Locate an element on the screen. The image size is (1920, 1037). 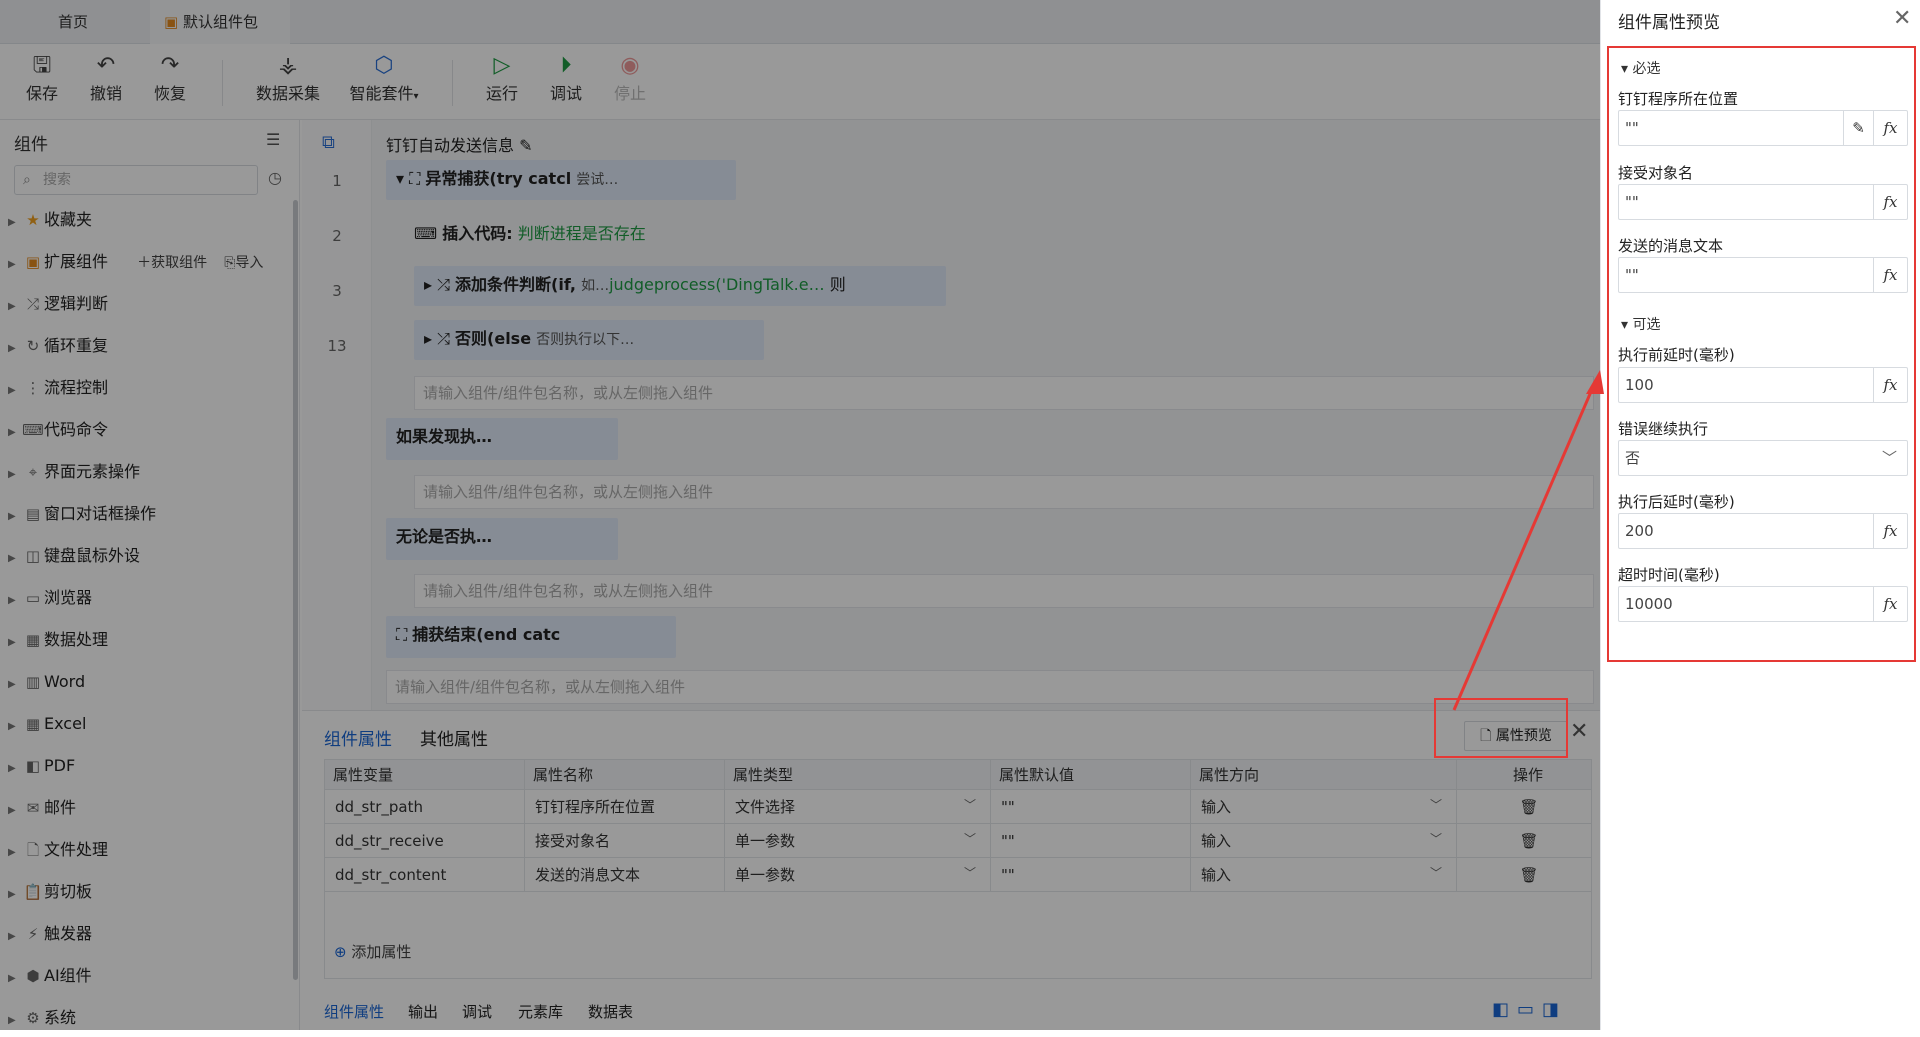
bottom-tab-output: 输出 is located at coordinates (423, 1011).